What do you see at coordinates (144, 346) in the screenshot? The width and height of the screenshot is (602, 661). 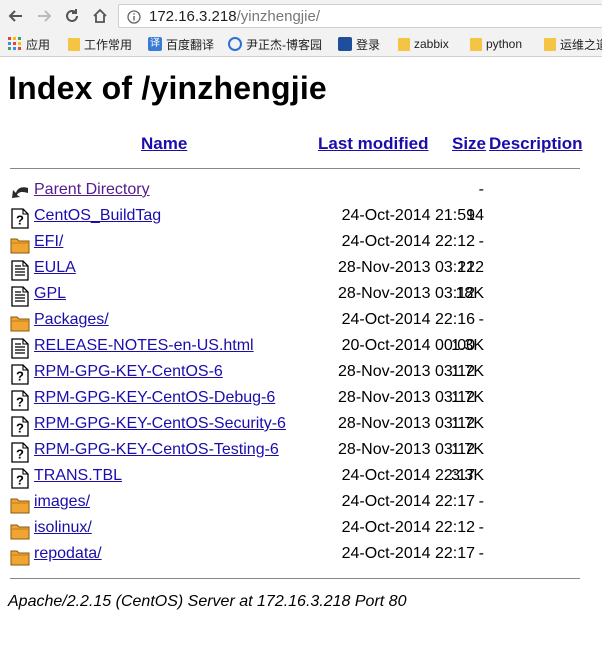 I see `file-link: RELEASE-NOTES-en-US.html` at bounding box center [144, 346].